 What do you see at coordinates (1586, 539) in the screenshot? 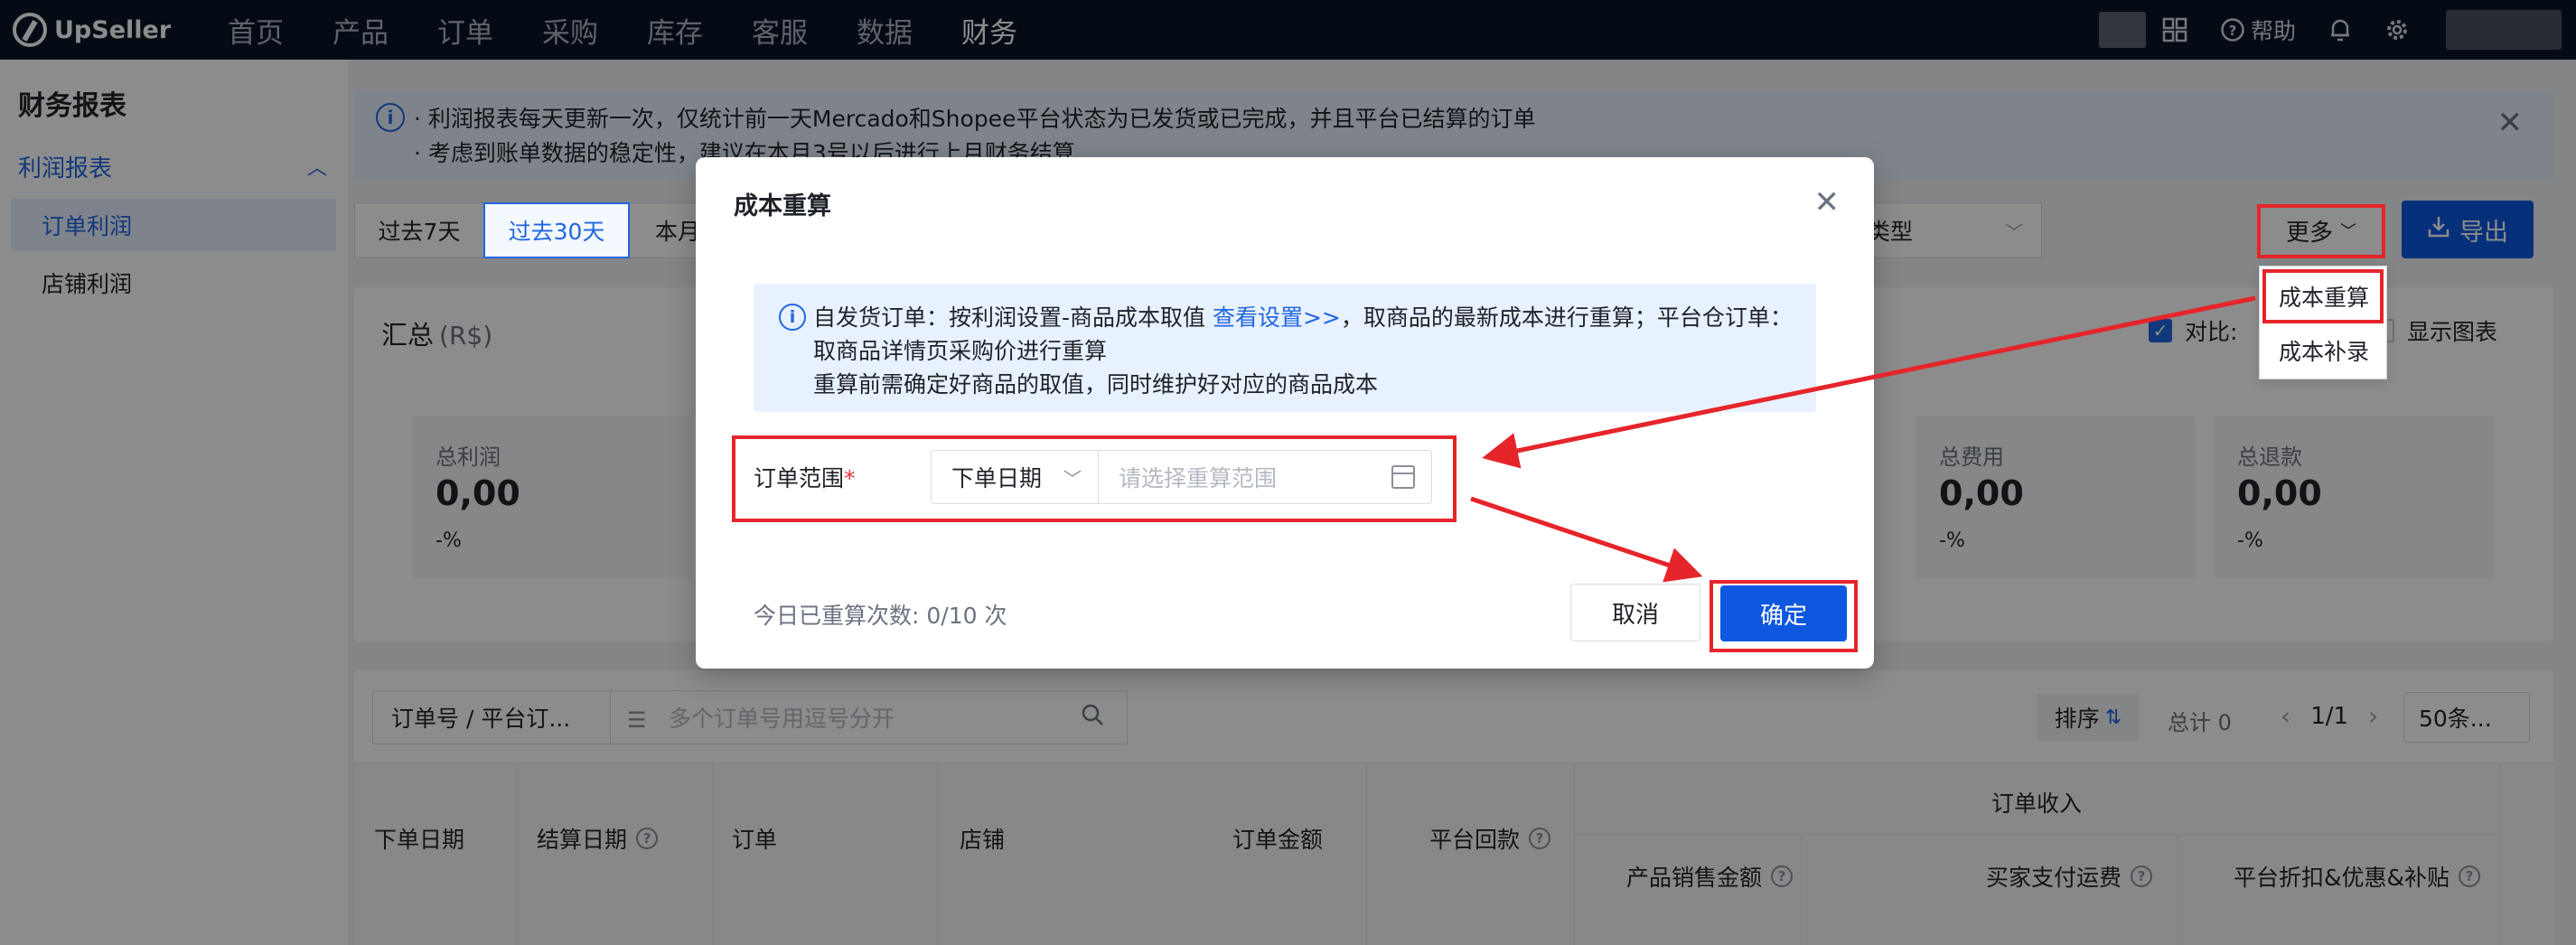
I see `annotation-arrow-to-confirm` at bounding box center [1586, 539].